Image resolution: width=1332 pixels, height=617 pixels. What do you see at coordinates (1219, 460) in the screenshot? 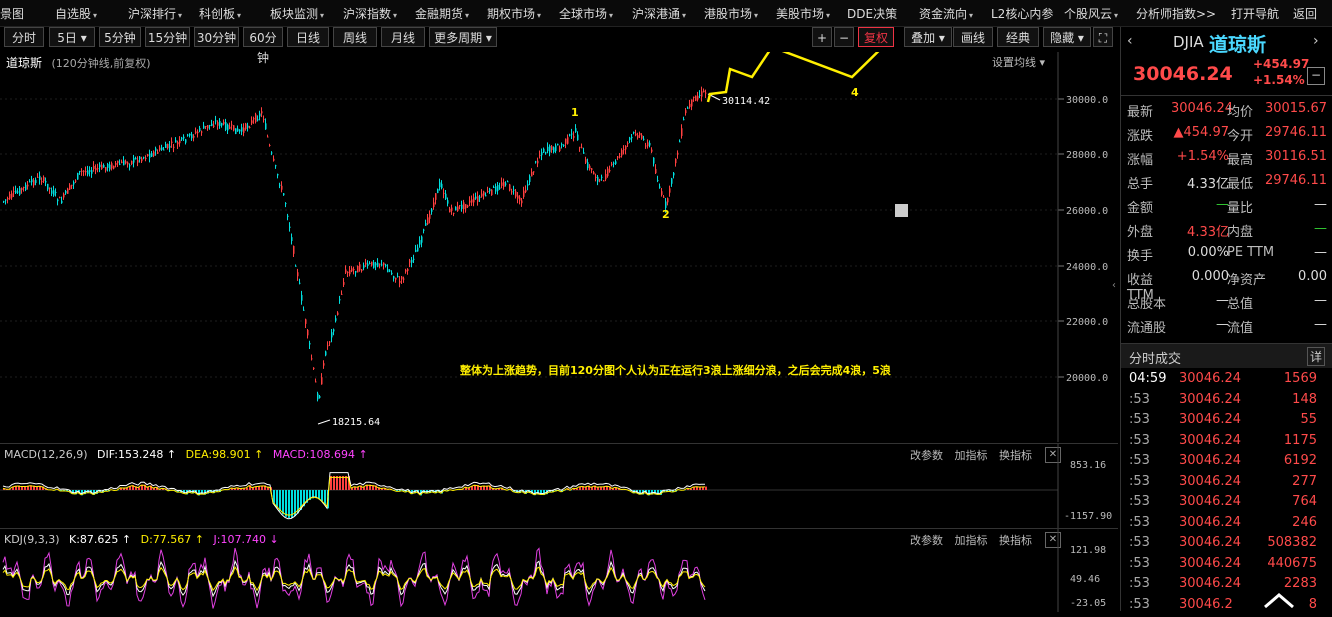
I see `trade-price: 30046.24` at bounding box center [1219, 460].